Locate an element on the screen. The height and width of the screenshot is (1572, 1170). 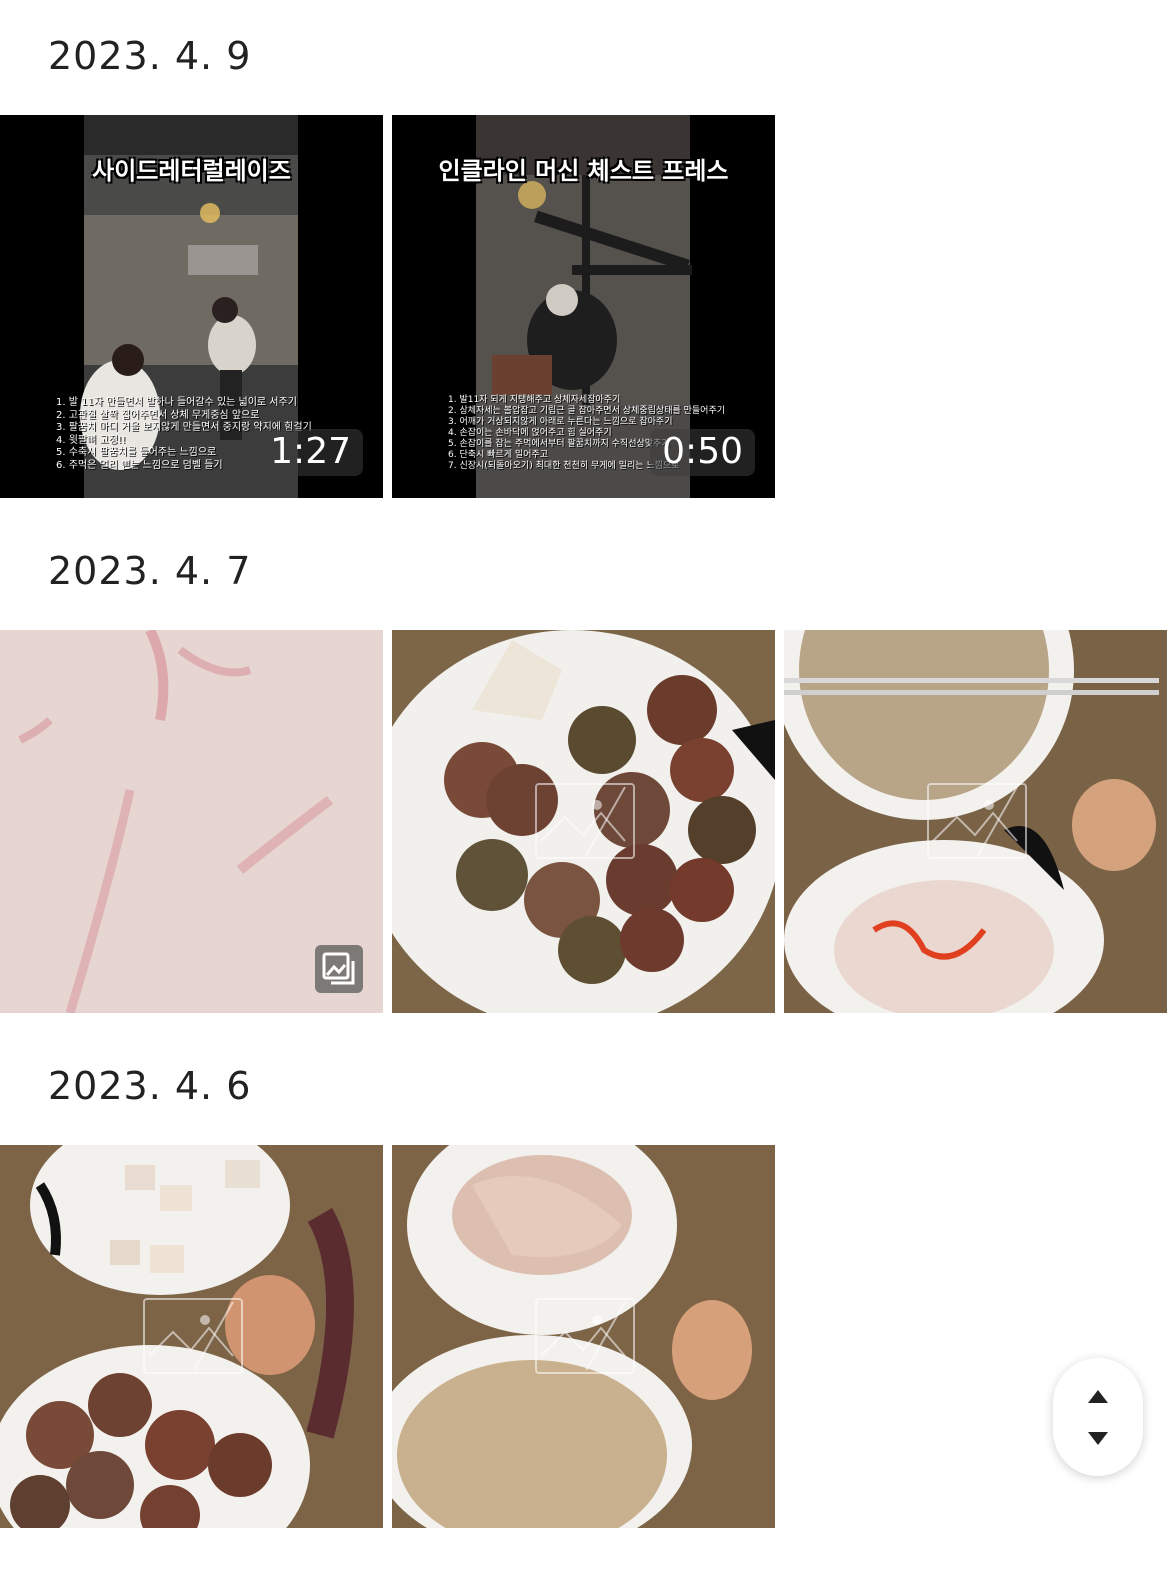
date-header: 2023. 4. 7 is located at coordinates (150, 571).